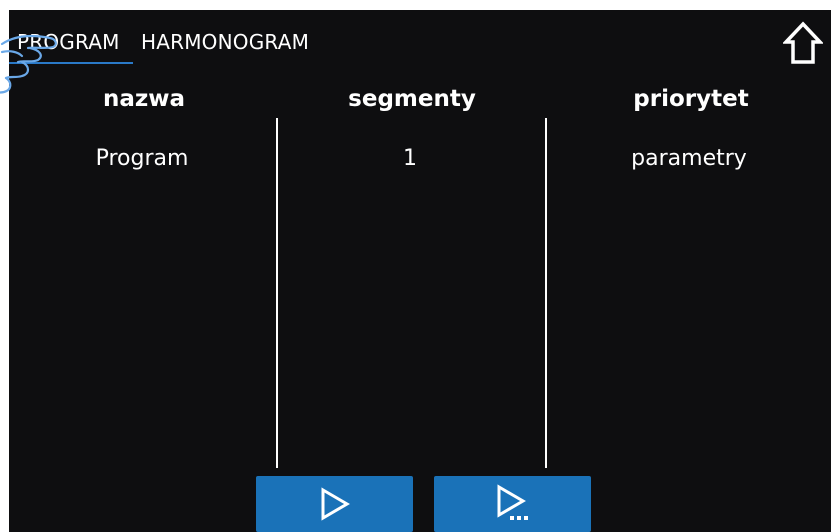 Image resolution: width=831 pixels, height=532 pixels. I want to click on play-options-icon, so click(512, 502).